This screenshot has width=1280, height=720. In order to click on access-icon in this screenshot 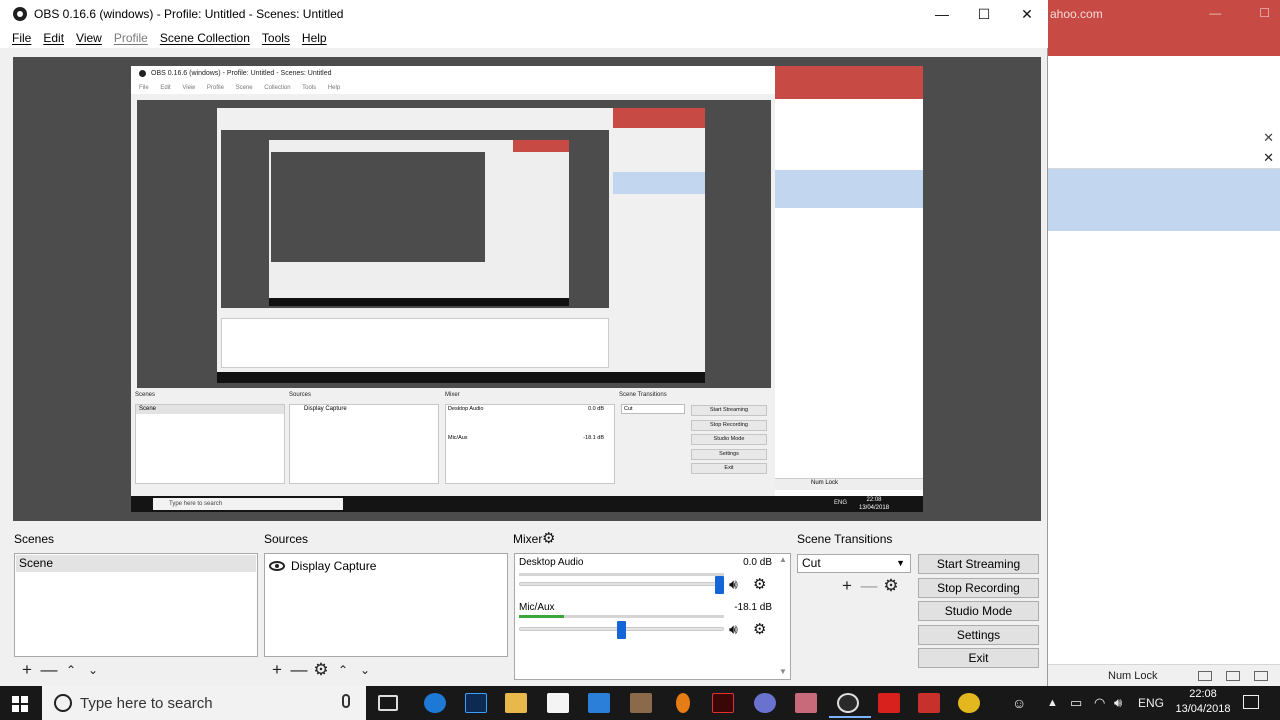, I will do `click(929, 703)`.